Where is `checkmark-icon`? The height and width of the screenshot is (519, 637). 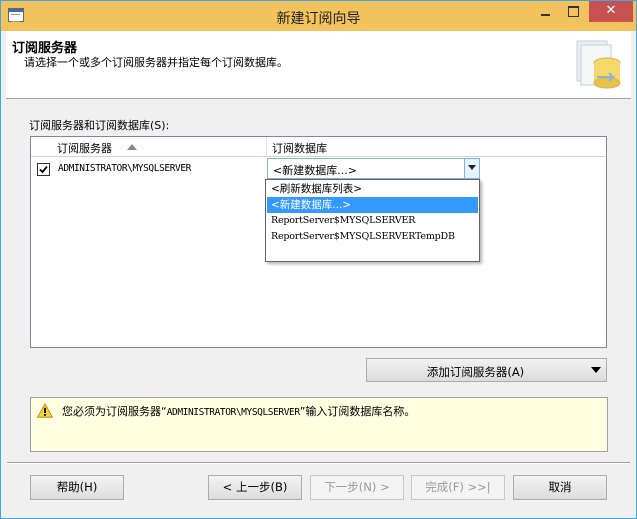
checkmark-icon is located at coordinates (43, 169).